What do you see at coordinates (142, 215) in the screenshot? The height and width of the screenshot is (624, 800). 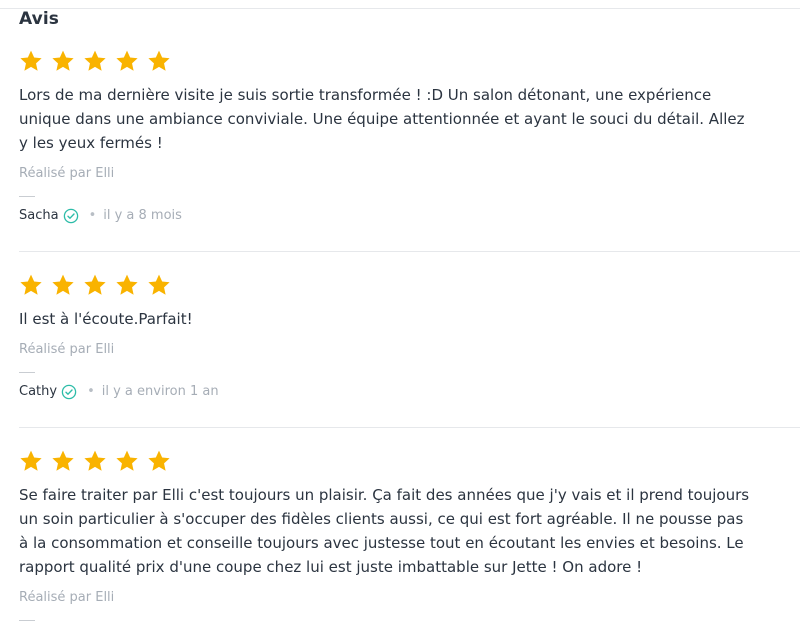 I see `review-date: il y a 8 mois` at bounding box center [142, 215].